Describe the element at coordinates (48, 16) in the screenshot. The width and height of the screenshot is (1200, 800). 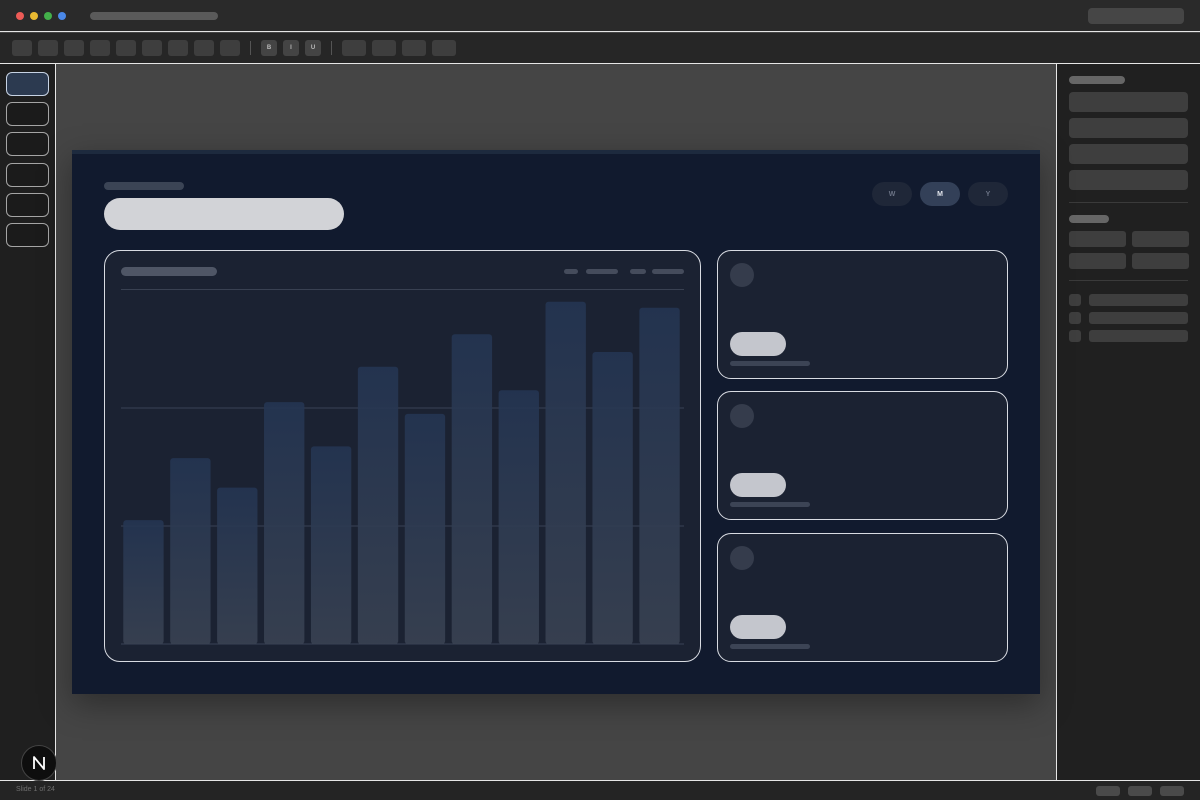
I see `zoom-window-button` at that location.